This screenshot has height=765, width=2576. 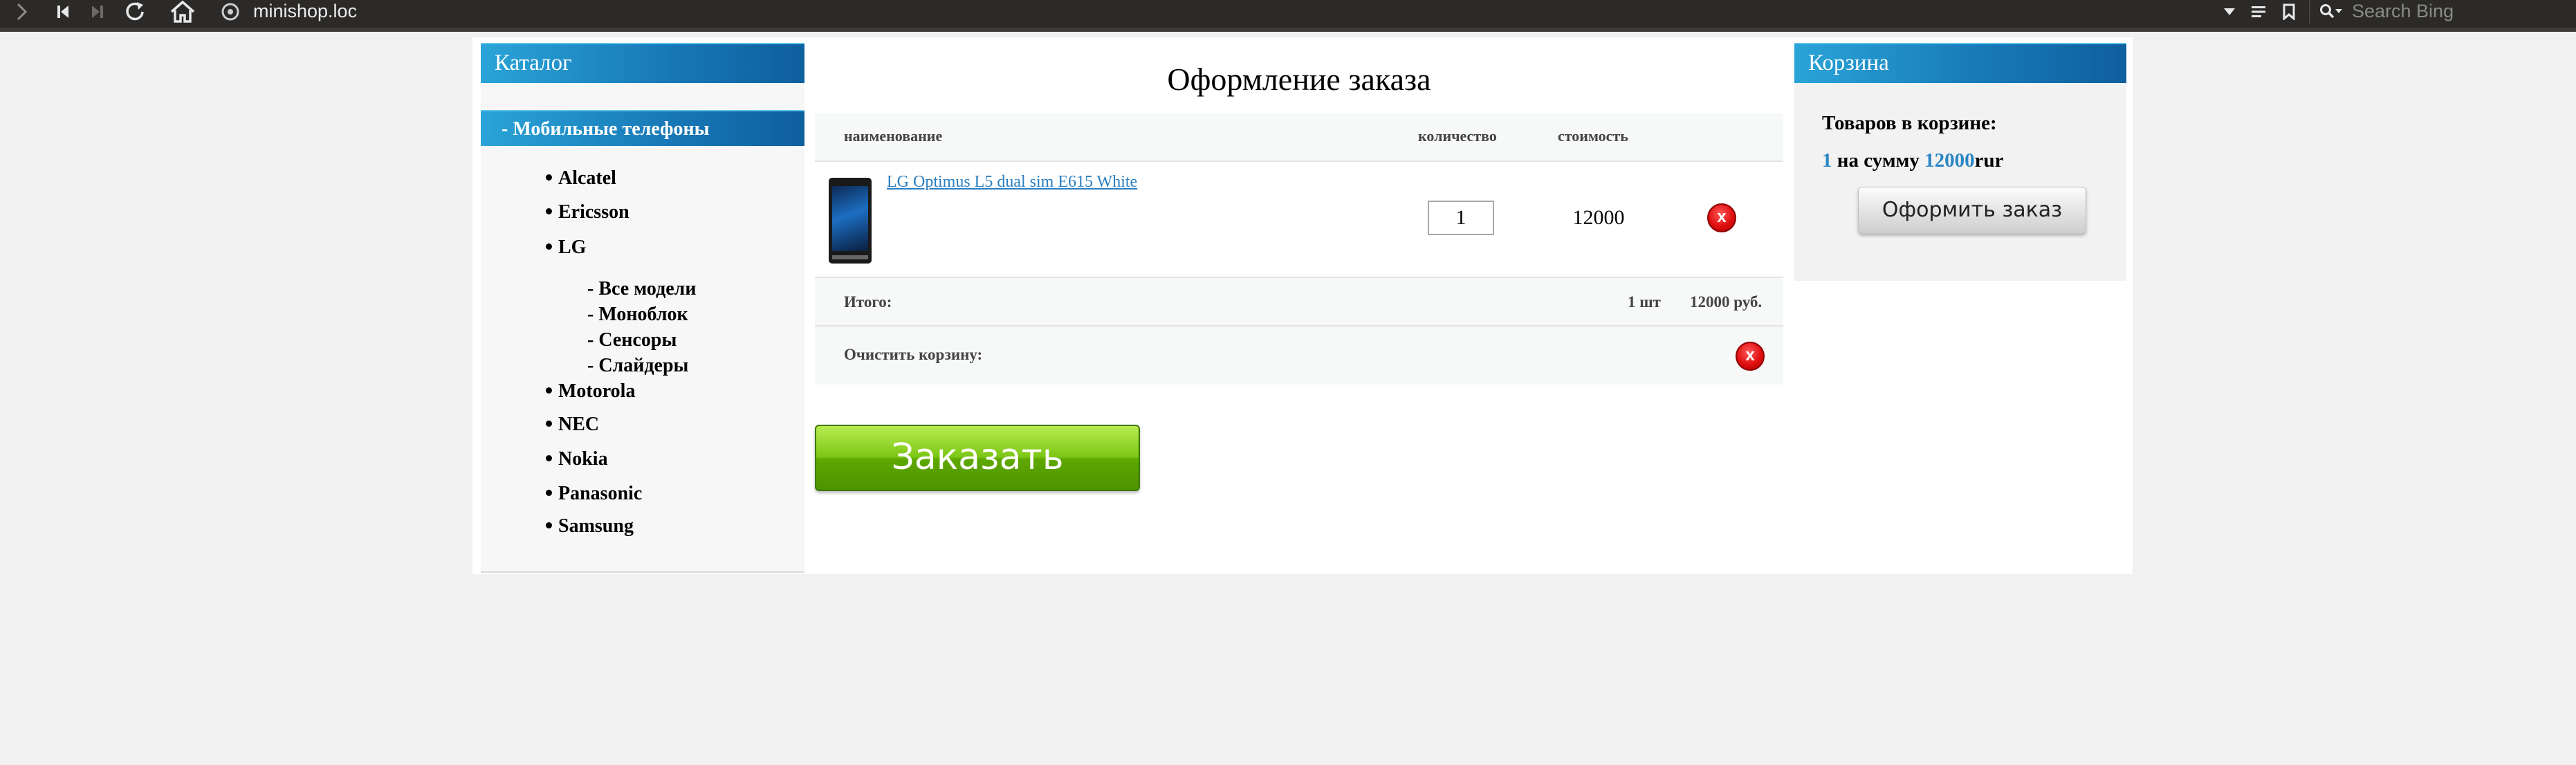 I want to click on lg-sub-sensors: - Сенсоры, so click(x=632, y=340).